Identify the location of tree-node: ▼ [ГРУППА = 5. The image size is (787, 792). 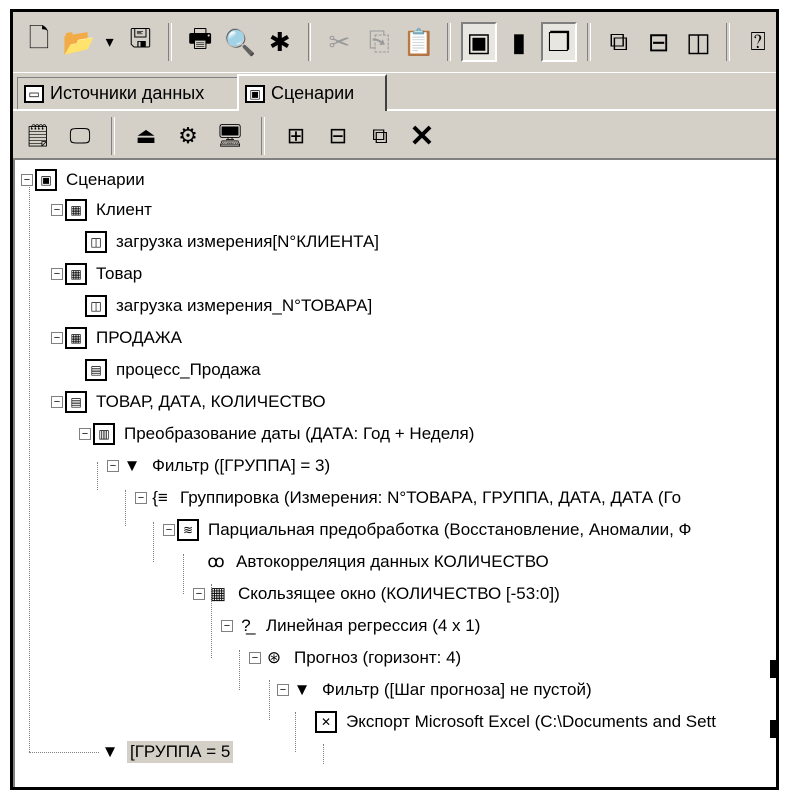
(166, 752).